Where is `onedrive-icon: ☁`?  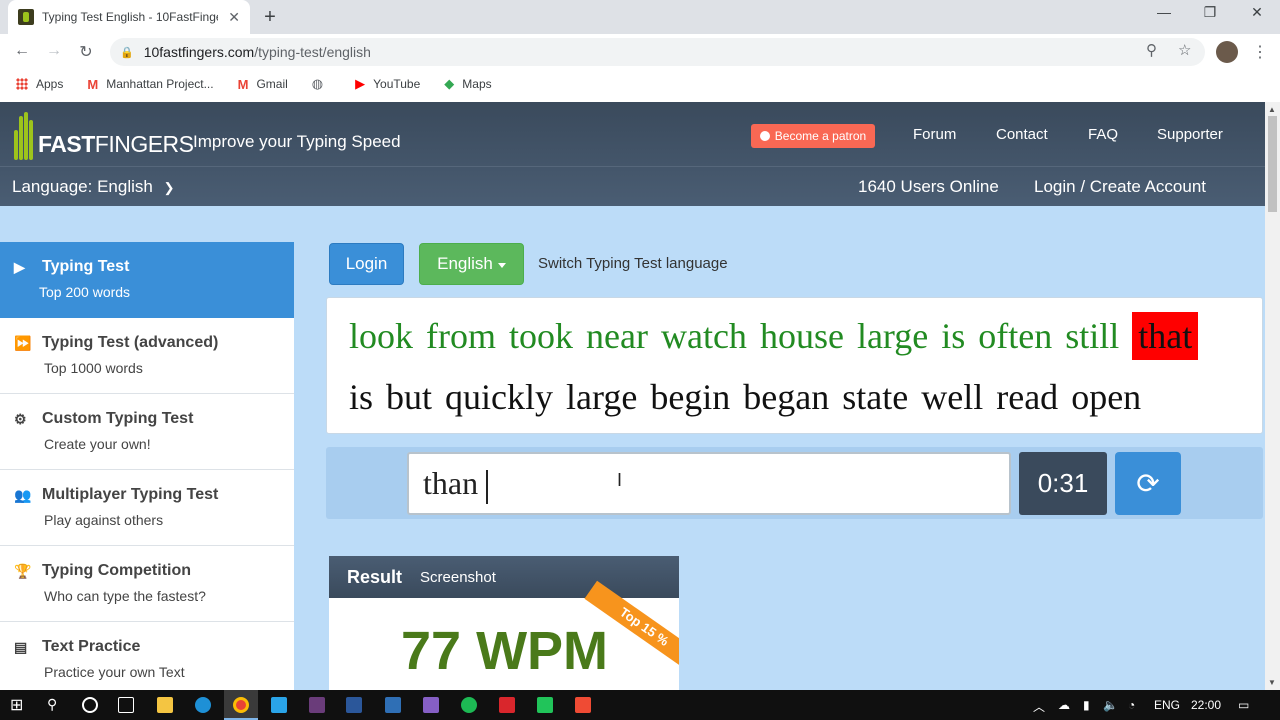 onedrive-icon: ☁ is located at coordinates (1064, 705).